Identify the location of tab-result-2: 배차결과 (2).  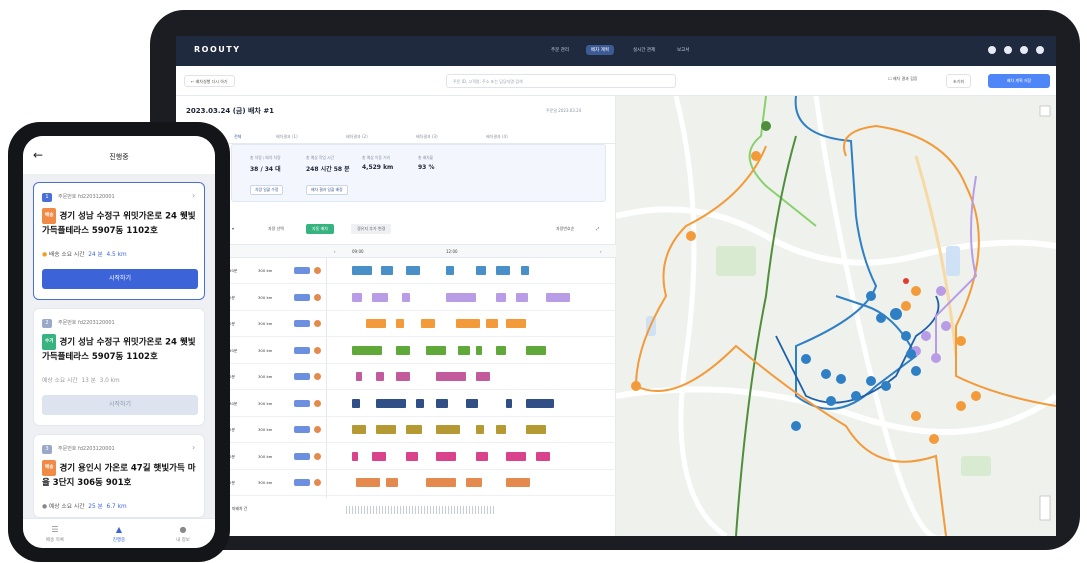
(357, 137).